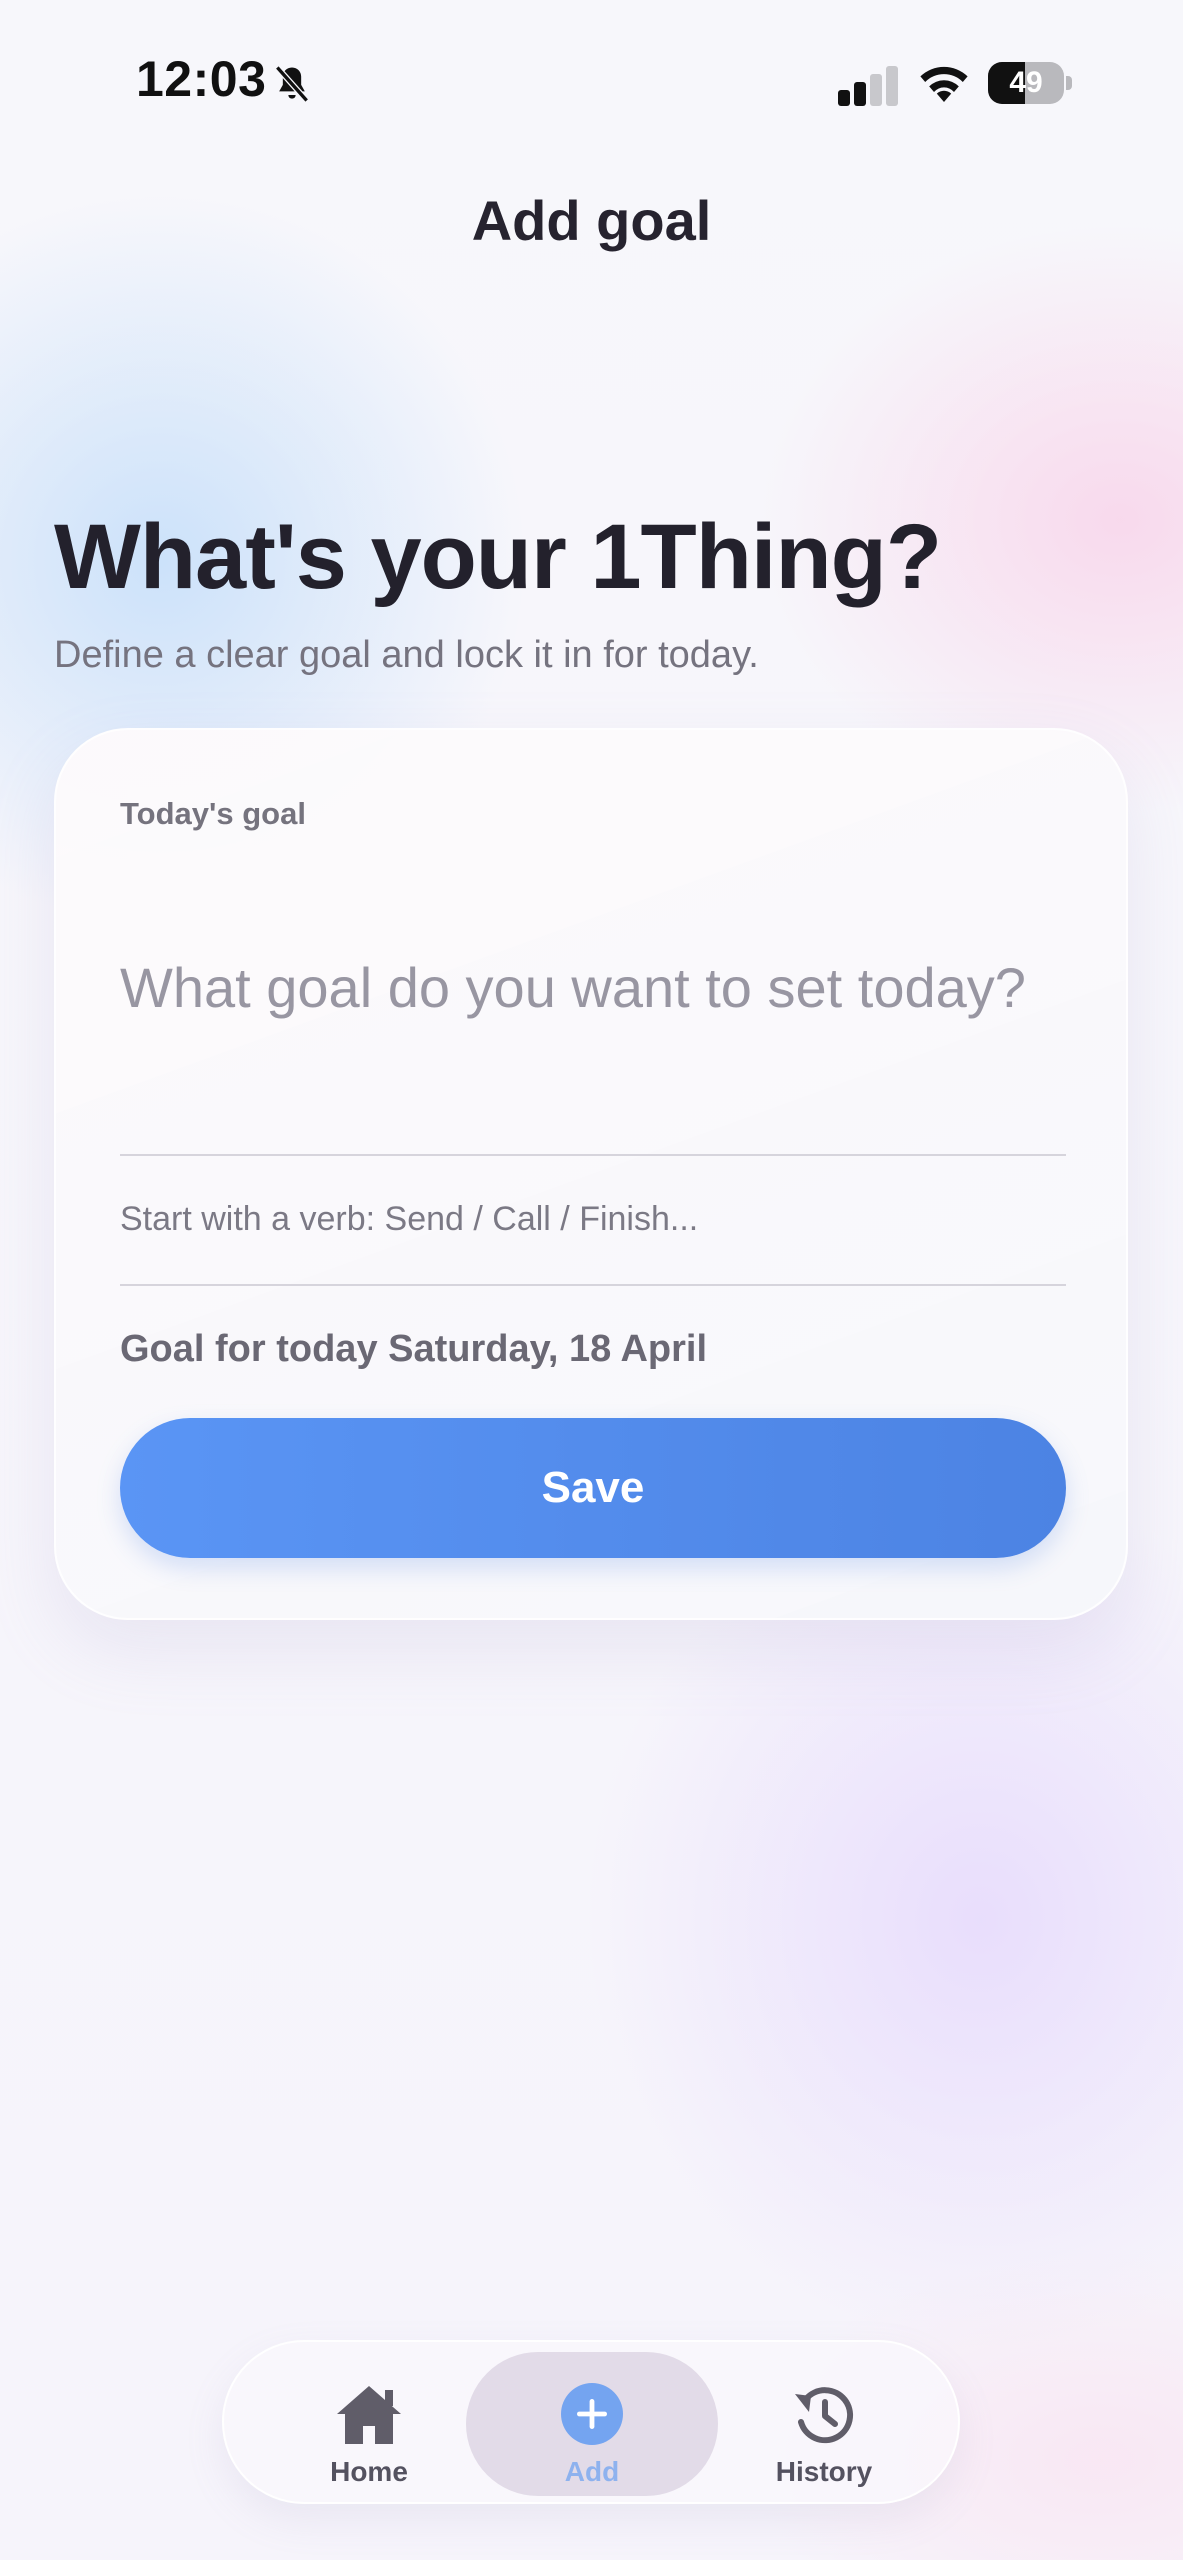 This screenshot has height=2560, width=1183. I want to click on tab-label: Add, so click(592, 2471).